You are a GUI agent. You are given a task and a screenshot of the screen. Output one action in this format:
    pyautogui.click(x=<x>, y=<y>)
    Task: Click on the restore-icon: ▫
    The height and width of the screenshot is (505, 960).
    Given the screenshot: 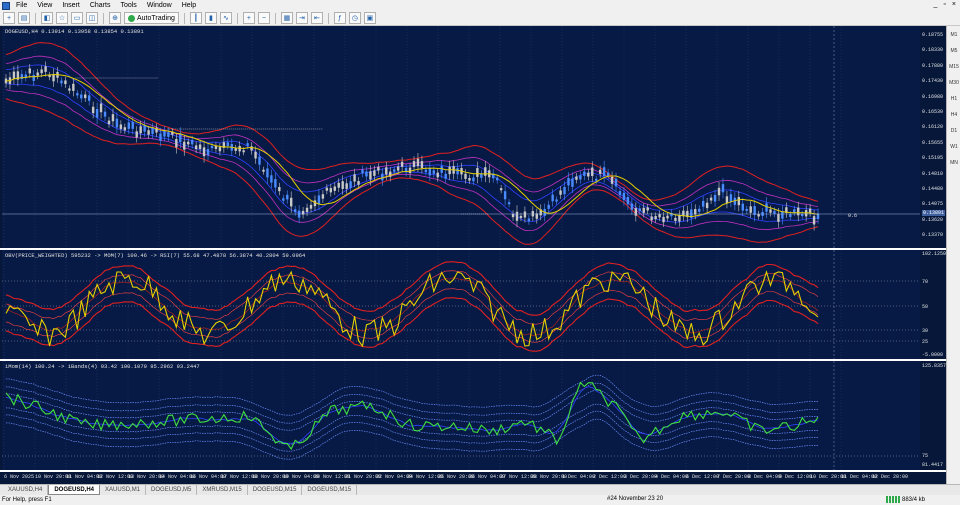 What is the action you would take?
    pyautogui.click(x=944, y=4)
    